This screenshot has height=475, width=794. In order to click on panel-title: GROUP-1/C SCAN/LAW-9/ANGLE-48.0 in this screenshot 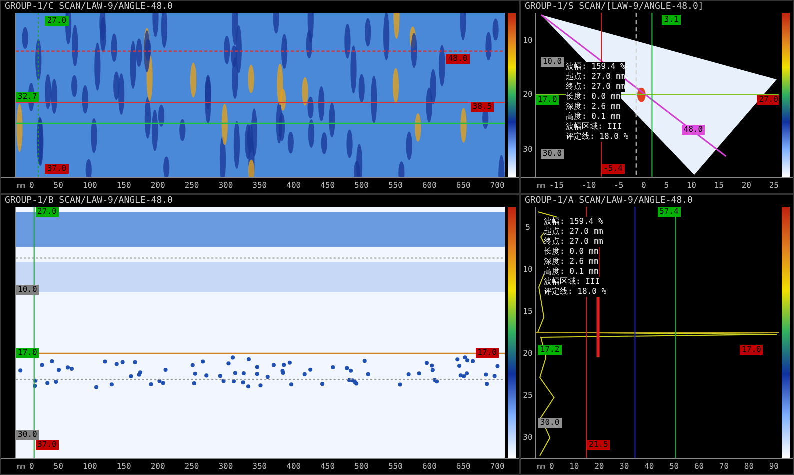, I will do `click(89, 7)`.